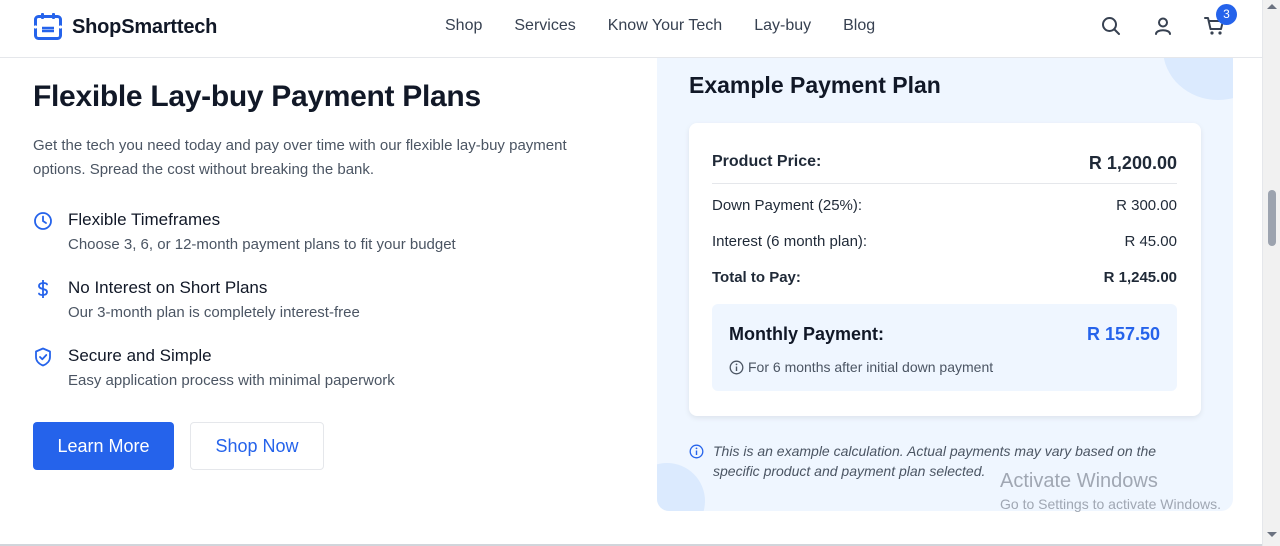  Describe the element at coordinates (178, 446) in the screenshot. I see `cta-buttons: Learn More Shop Now` at that location.